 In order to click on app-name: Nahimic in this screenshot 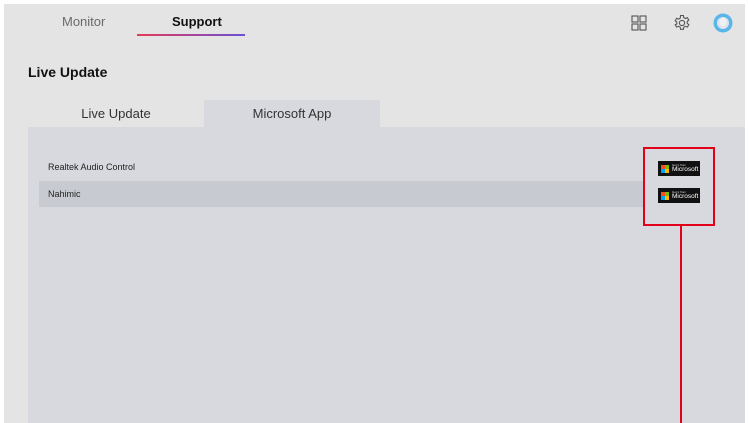, I will do `click(64, 194)`.